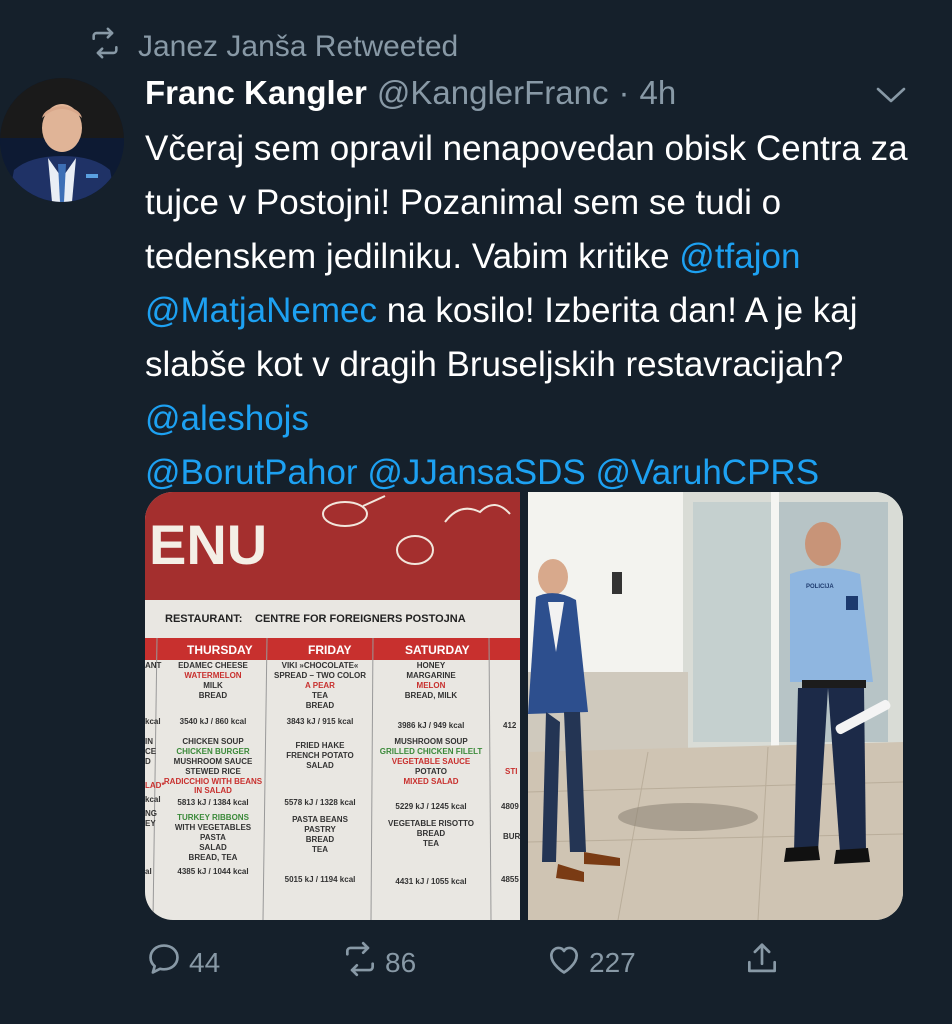 The height and width of the screenshot is (1024, 952). What do you see at coordinates (256, 93) in the screenshot?
I see `author-name: Franc Kangler` at bounding box center [256, 93].